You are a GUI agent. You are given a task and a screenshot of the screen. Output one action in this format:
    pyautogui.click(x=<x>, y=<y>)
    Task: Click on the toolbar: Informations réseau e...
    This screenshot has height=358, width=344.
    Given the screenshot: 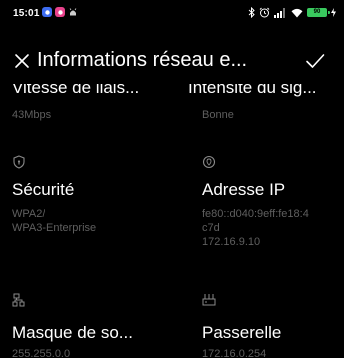 What is the action you would take?
    pyautogui.click(x=172, y=65)
    